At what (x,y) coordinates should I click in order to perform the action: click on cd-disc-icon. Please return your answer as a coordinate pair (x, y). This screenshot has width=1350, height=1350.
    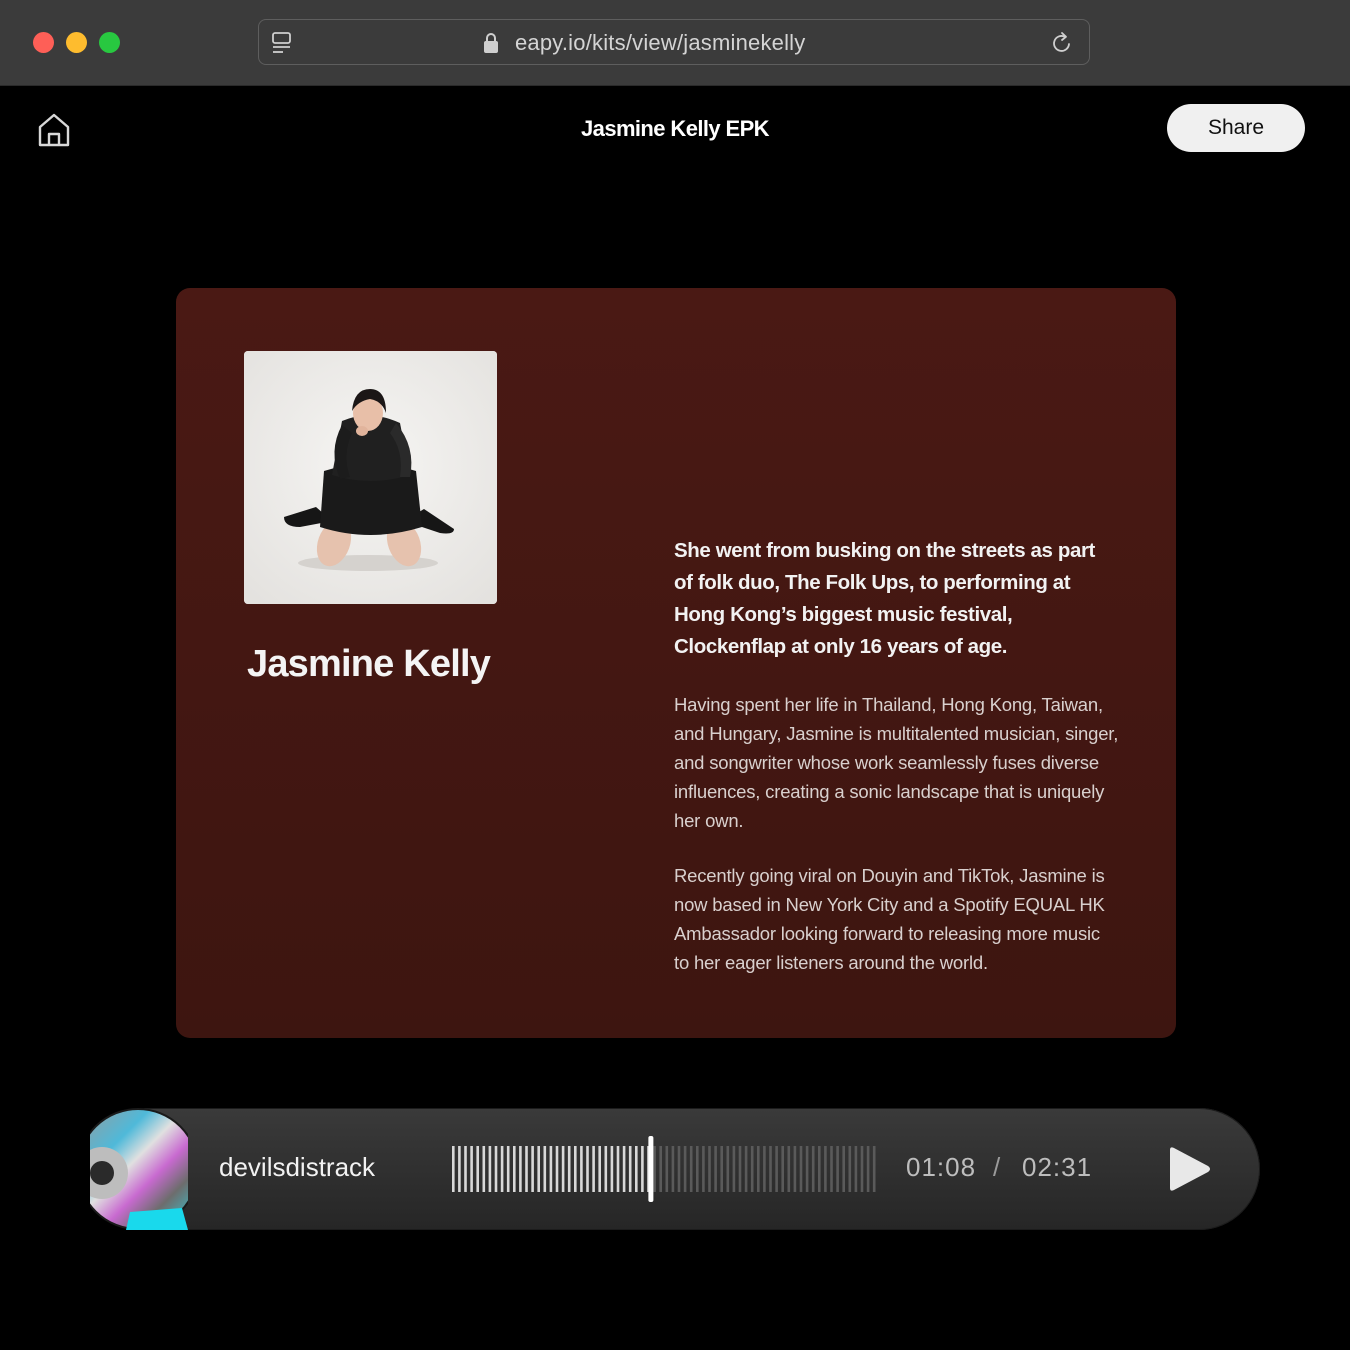
    Looking at the image, I should click on (139, 1169).